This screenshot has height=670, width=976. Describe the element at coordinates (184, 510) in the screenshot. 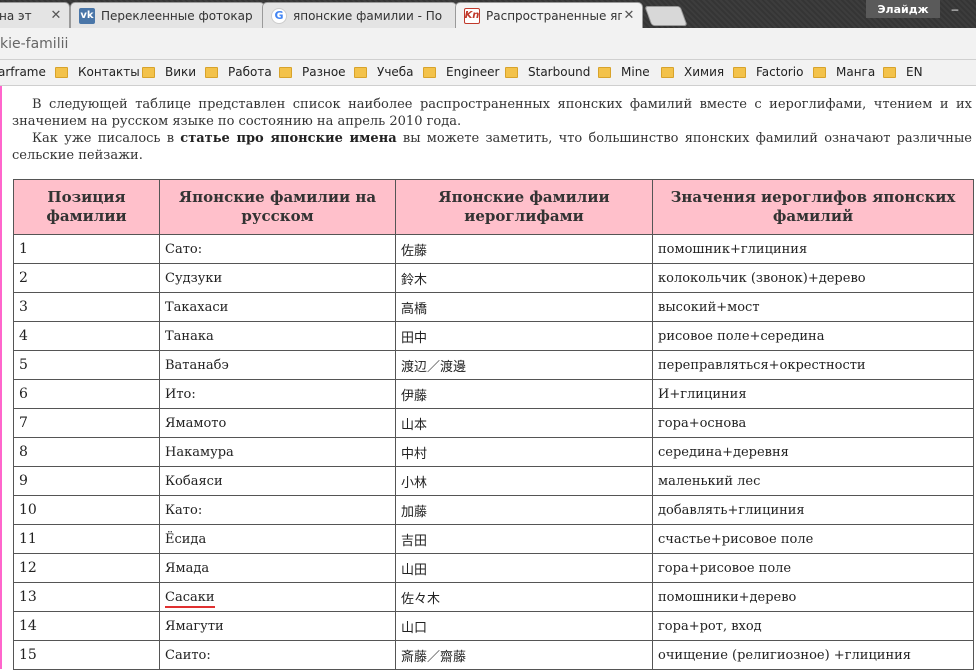

I see `russian-cell-text: Като:` at that location.